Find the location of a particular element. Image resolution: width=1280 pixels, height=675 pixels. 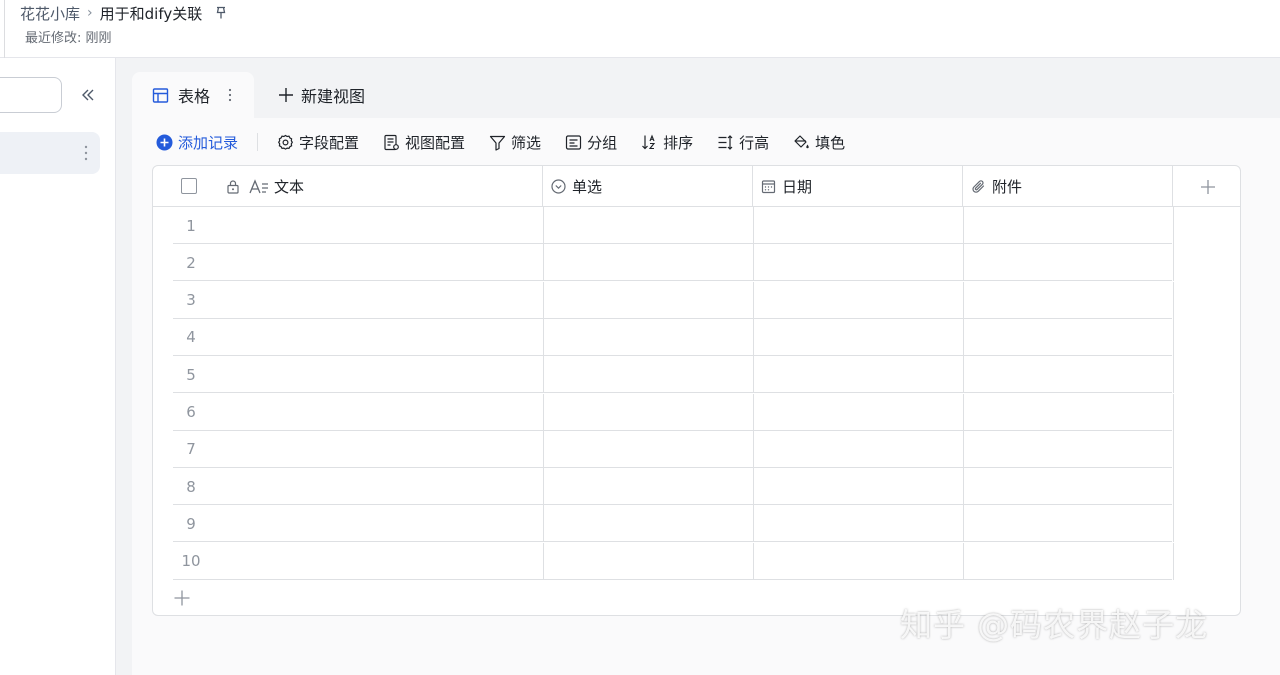

row-number: 1 is located at coordinates (191, 225).